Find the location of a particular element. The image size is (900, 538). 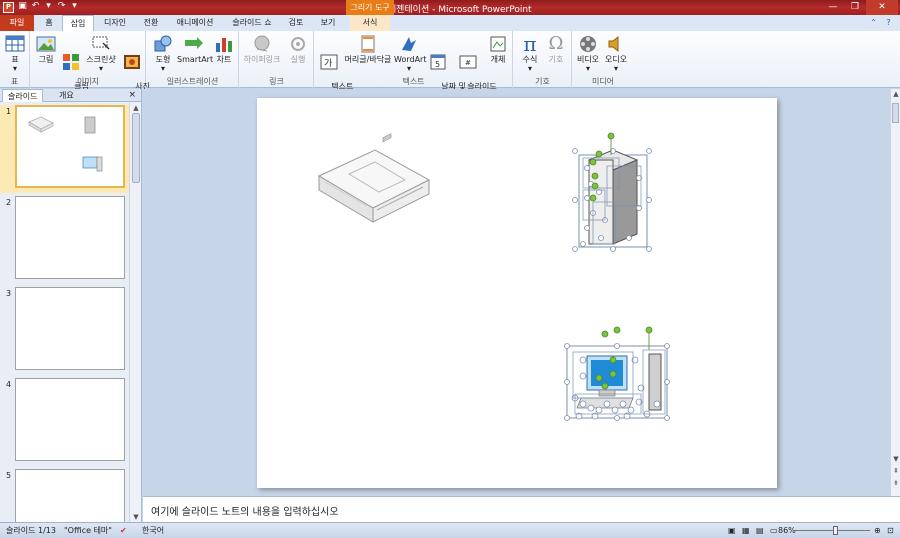

group-symbols: π 수식 ▾ Ω 기호 기호 is located at coordinates (543, 59).